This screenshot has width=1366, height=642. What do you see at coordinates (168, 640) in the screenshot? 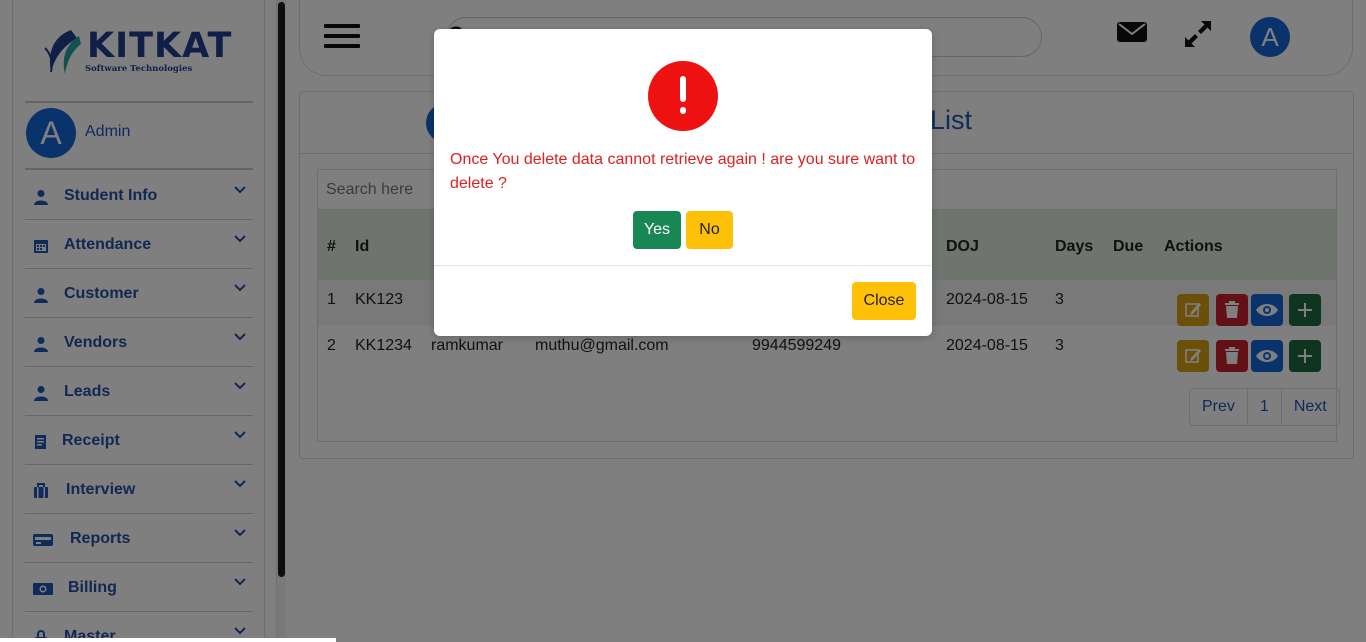
I see `horizontal-scrollbar` at bounding box center [168, 640].